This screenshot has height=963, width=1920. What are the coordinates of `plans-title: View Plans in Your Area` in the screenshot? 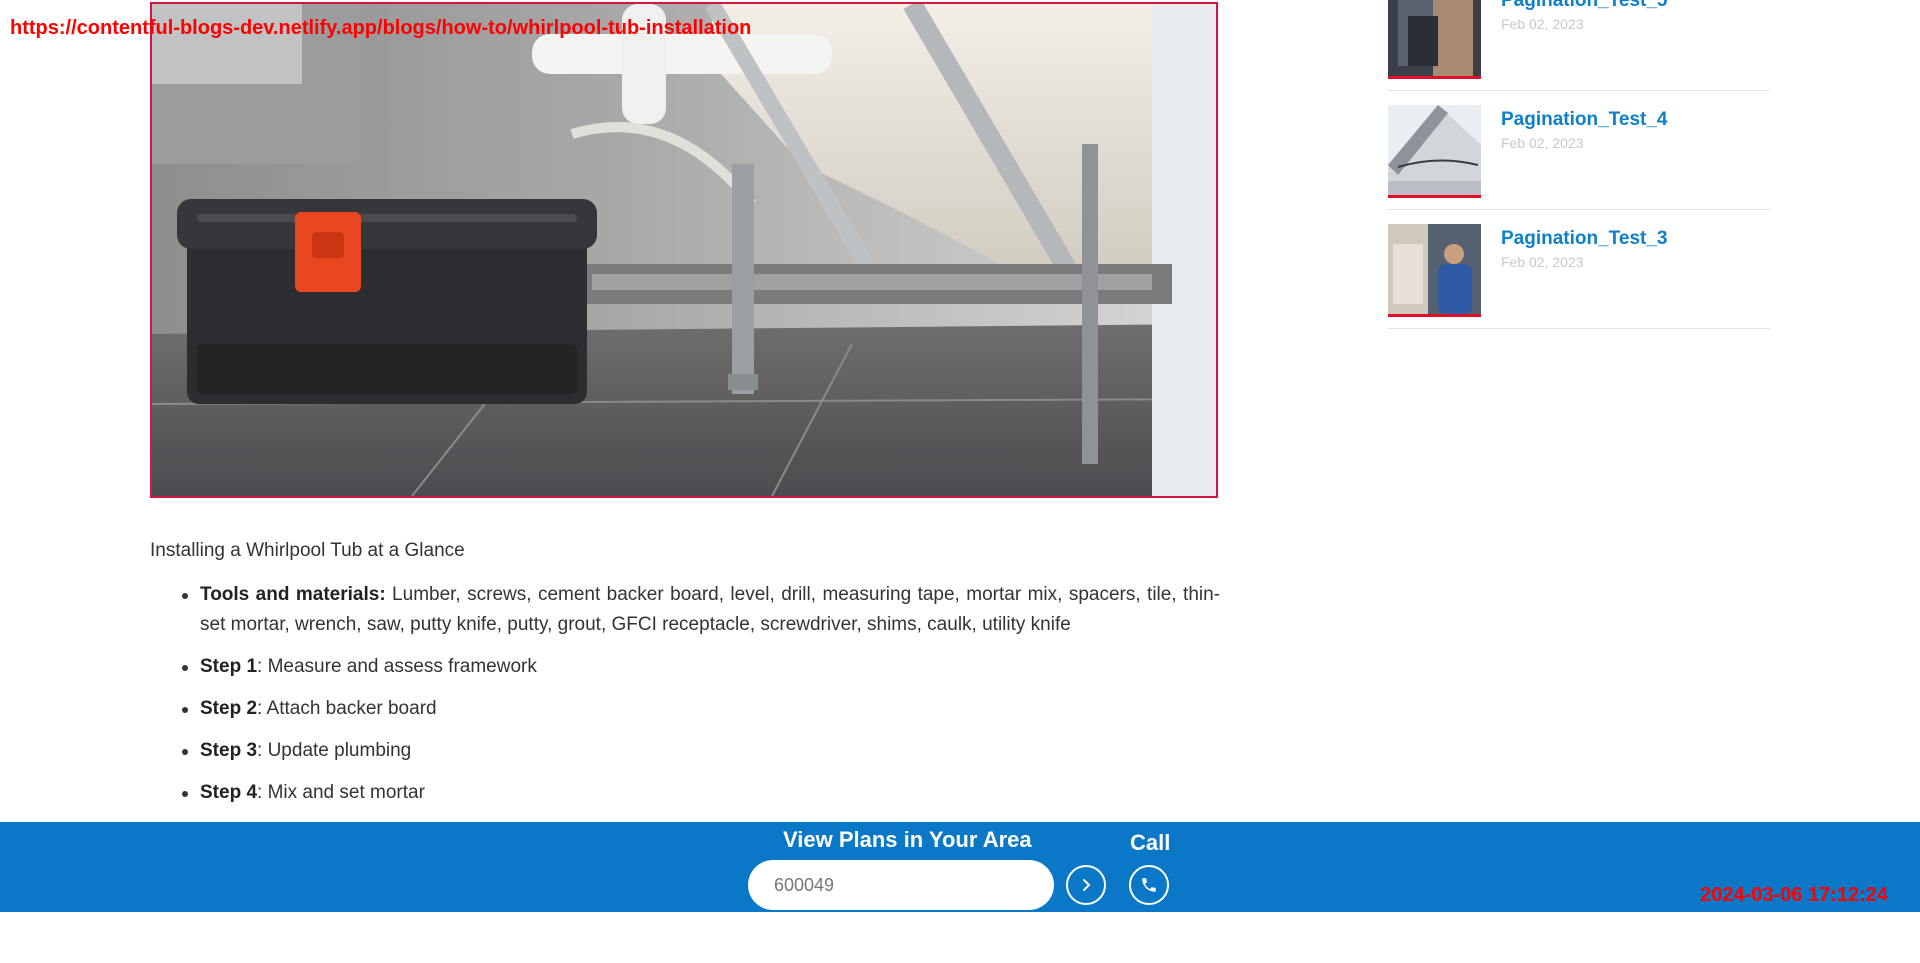 It's located at (907, 839).